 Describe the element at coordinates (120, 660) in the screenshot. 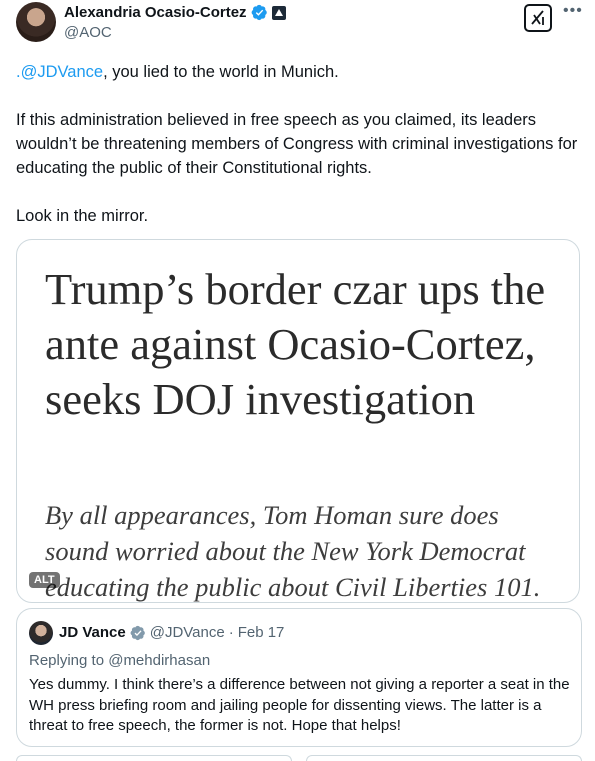

I see `replying-to-label: Replying to @mehdirhasan` at that location.